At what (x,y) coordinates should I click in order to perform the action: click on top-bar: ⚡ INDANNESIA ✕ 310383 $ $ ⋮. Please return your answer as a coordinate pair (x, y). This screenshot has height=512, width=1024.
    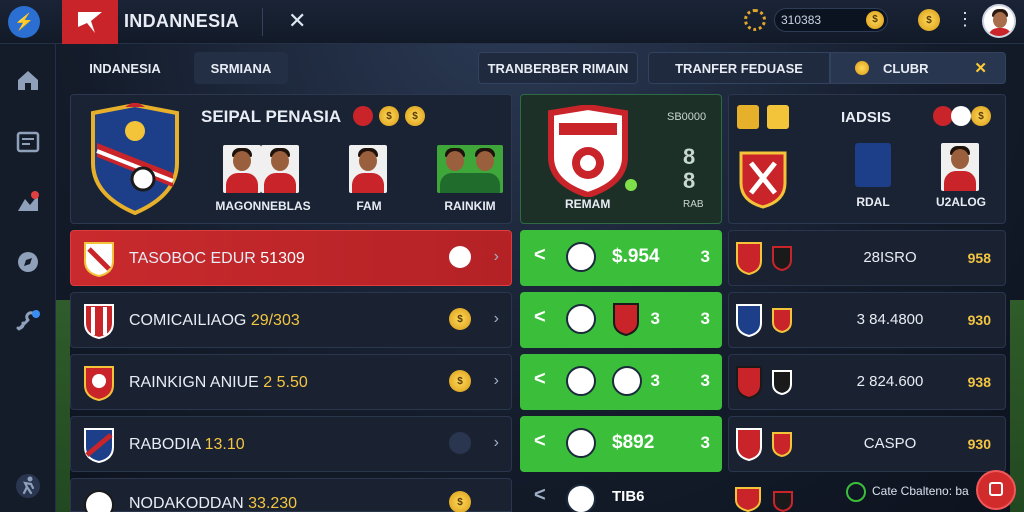
    Looking at the image, I should click on (512, 22).